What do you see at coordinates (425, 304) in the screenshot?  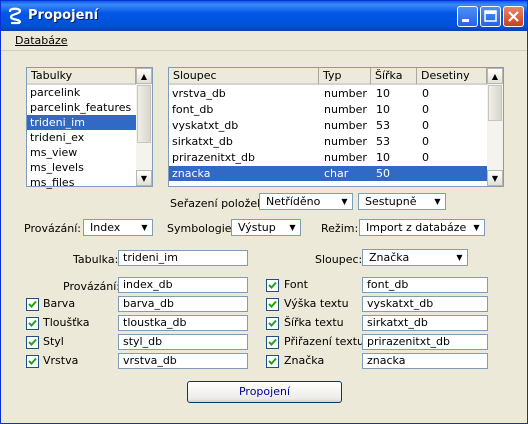 I see `field-input: vyskatxt_db` at bounding box center [425, 304].